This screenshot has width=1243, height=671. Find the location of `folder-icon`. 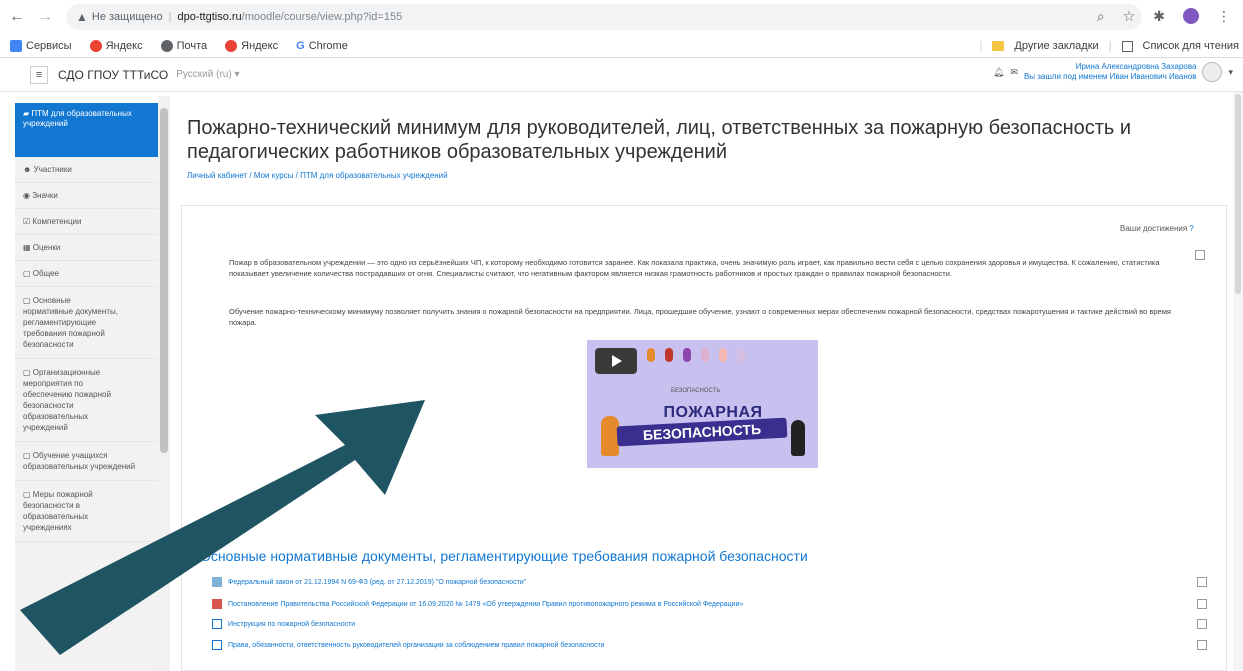

folder-icon is located at coordinates (998, 46).